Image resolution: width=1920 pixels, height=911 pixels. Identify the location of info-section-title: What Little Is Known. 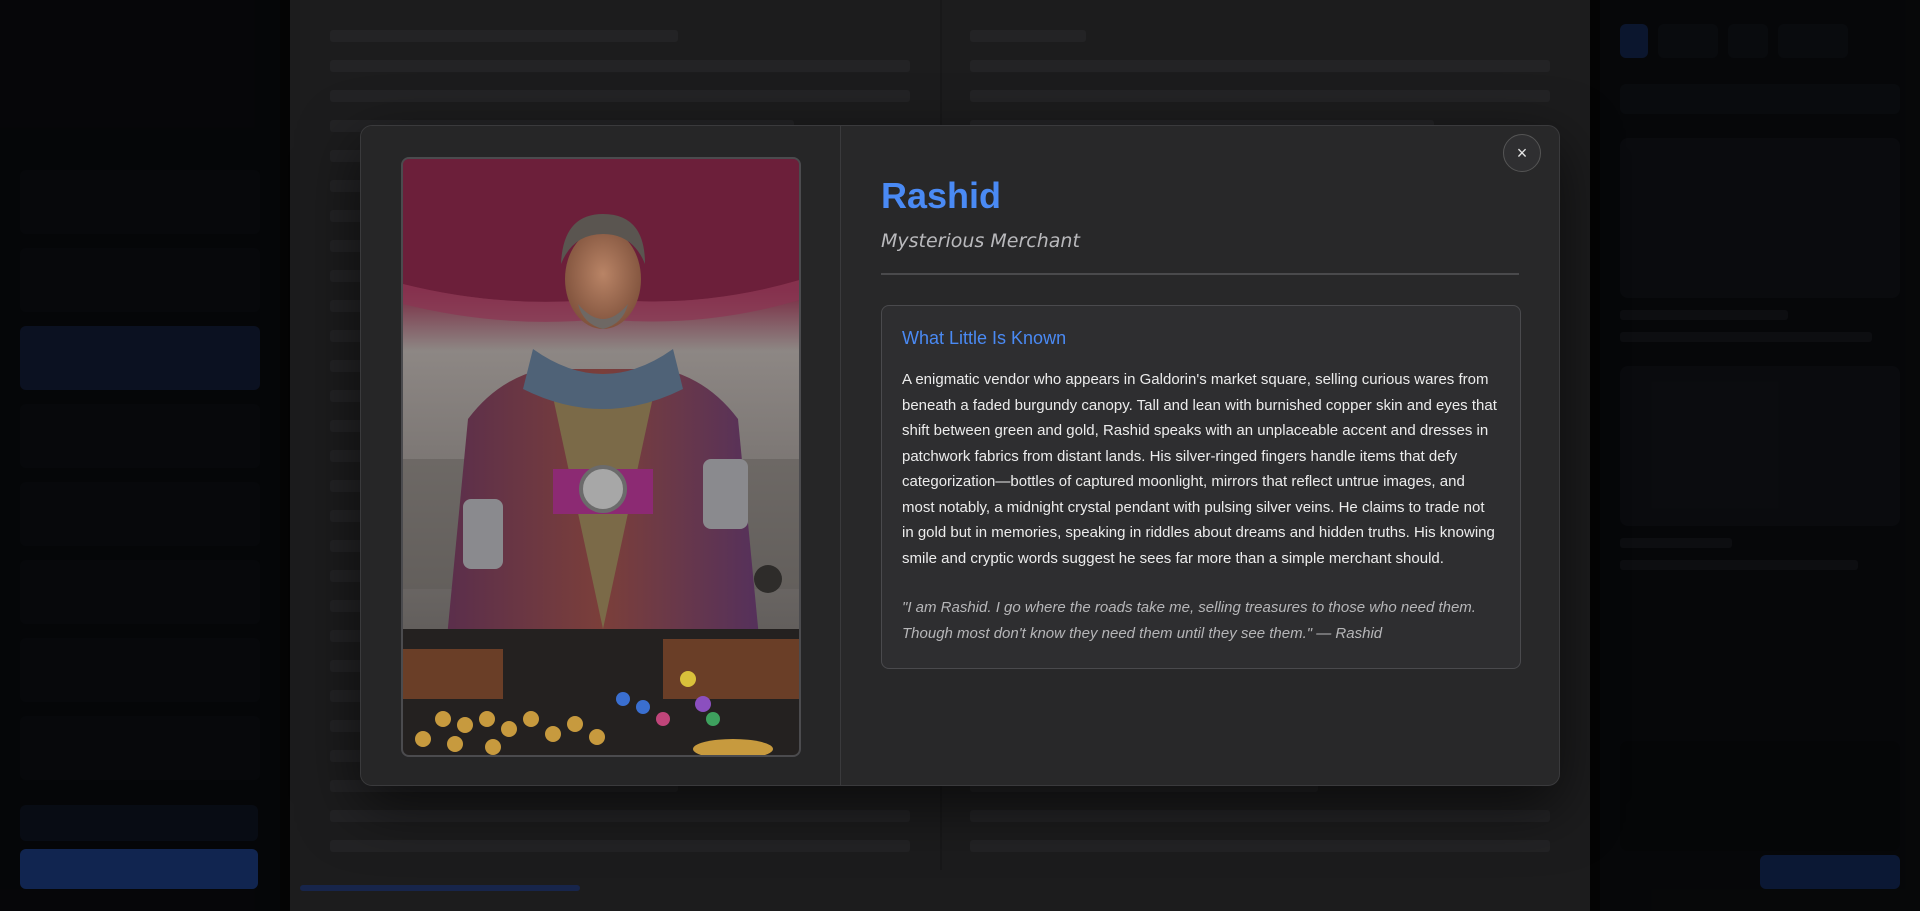
(984, 338).